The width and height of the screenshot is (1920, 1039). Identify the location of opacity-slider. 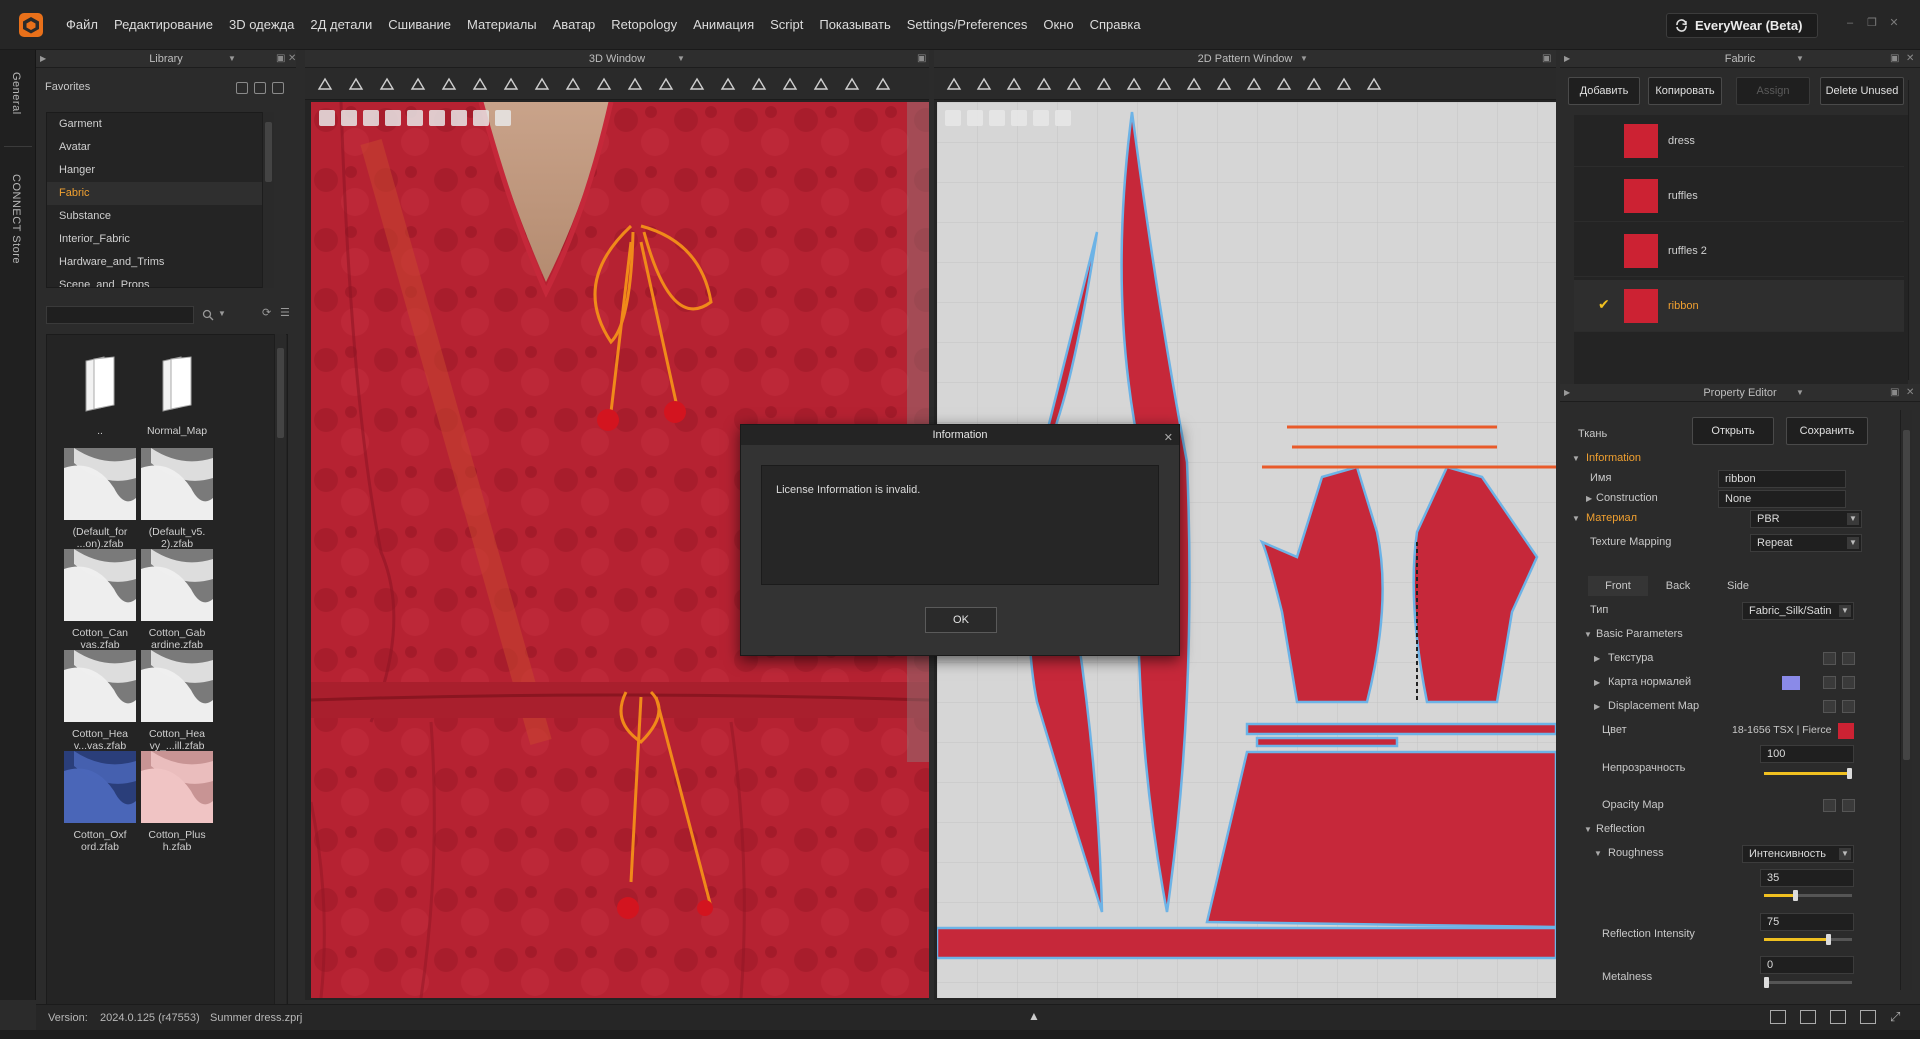
(1808, 773).